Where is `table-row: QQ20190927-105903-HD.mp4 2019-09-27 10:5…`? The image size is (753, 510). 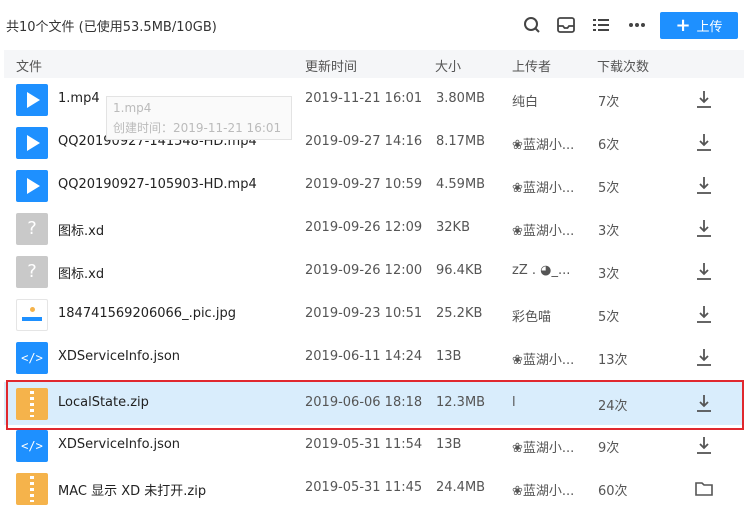
table-row: QQ20190927-105903-HD.mp4 2019-09-27 10:5… is located at coordinates (374, 185).